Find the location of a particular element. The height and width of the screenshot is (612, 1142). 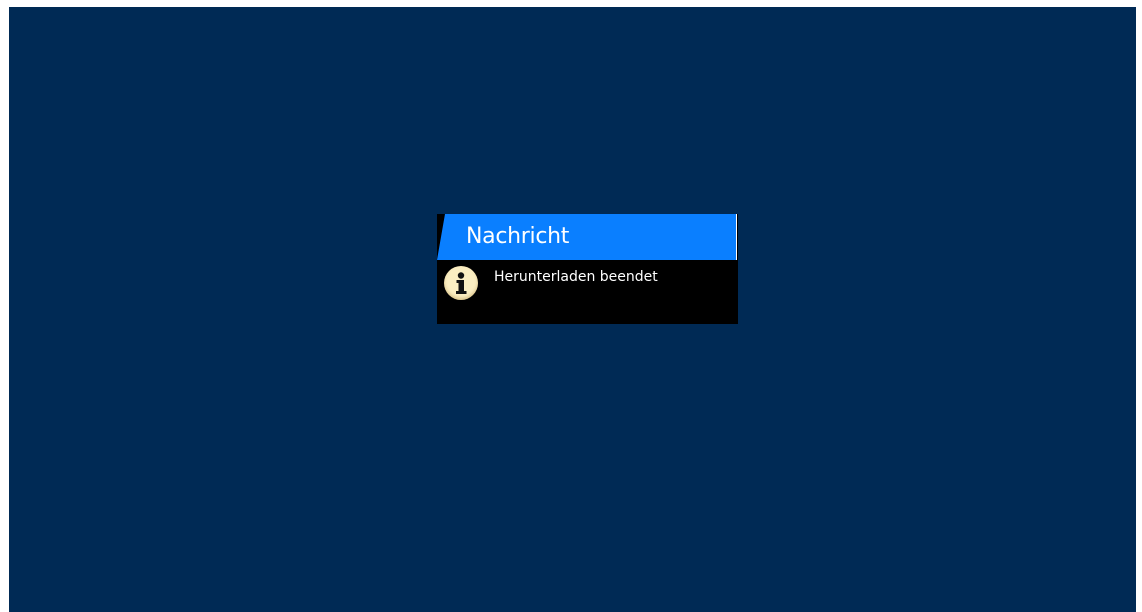

dialog-message: Herunterladen beendet is located at coordinates (576, 277).